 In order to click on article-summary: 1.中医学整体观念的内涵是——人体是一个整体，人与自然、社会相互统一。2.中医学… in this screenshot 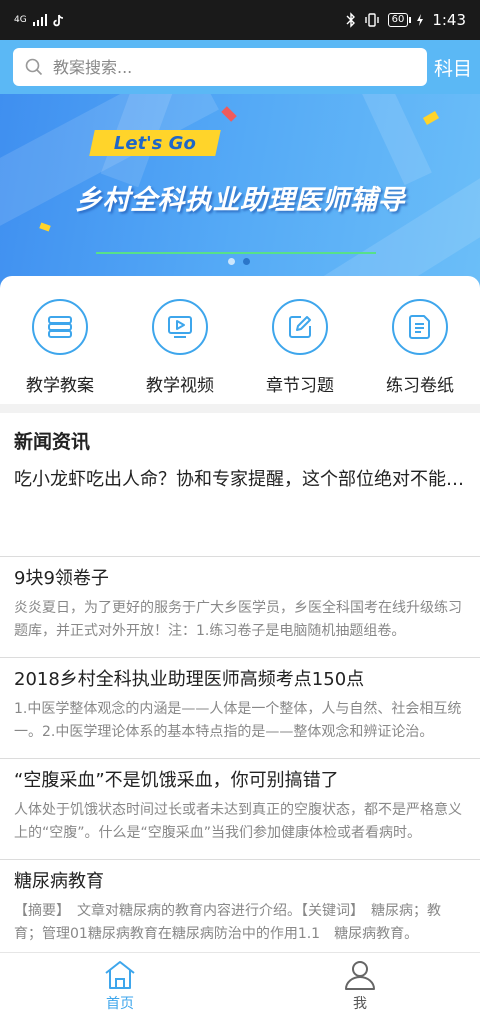, I will do `click(238, 720)`.